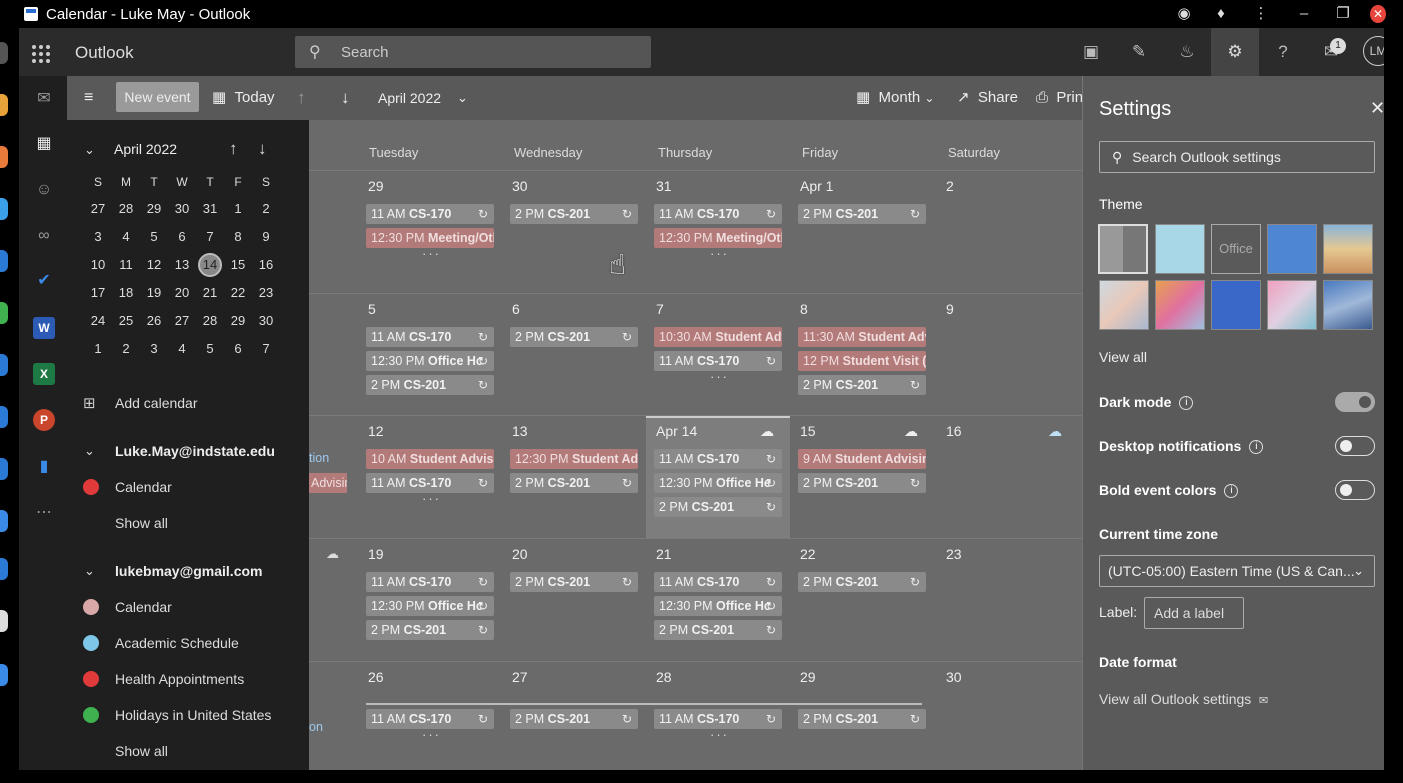 This screenshot has height=783, width=1403. I want to click on view-switcher: ▦ Month ⌄, so click(895, 98).